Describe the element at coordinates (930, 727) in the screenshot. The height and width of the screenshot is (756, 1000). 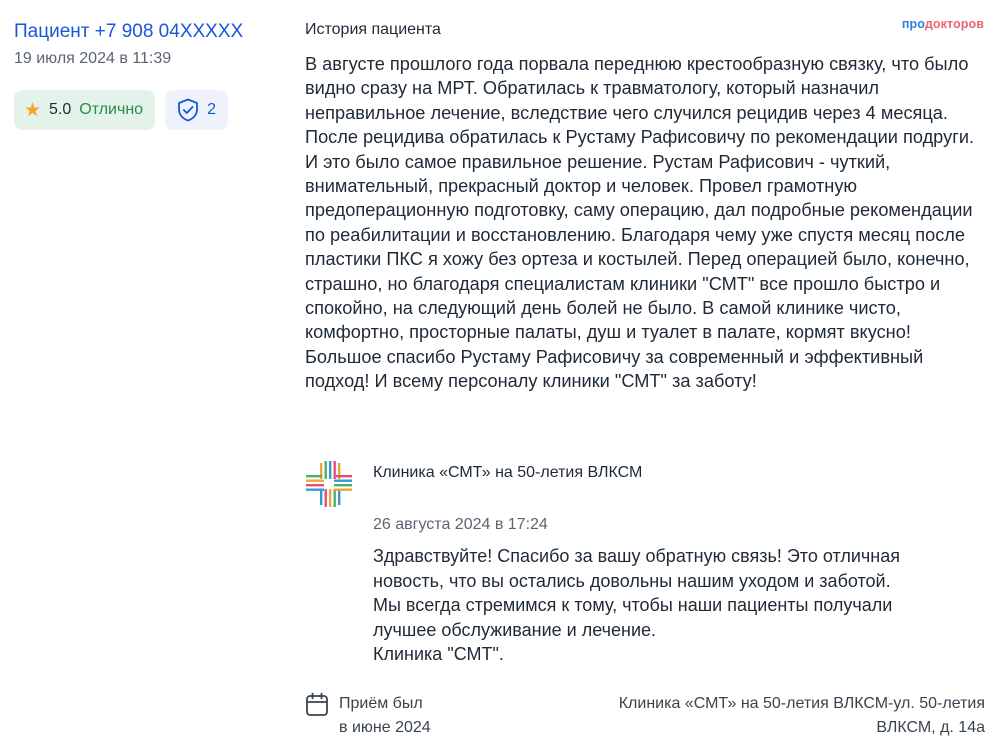
I see `address-line-2: ВЛКСМ, д. 14а` at that location.